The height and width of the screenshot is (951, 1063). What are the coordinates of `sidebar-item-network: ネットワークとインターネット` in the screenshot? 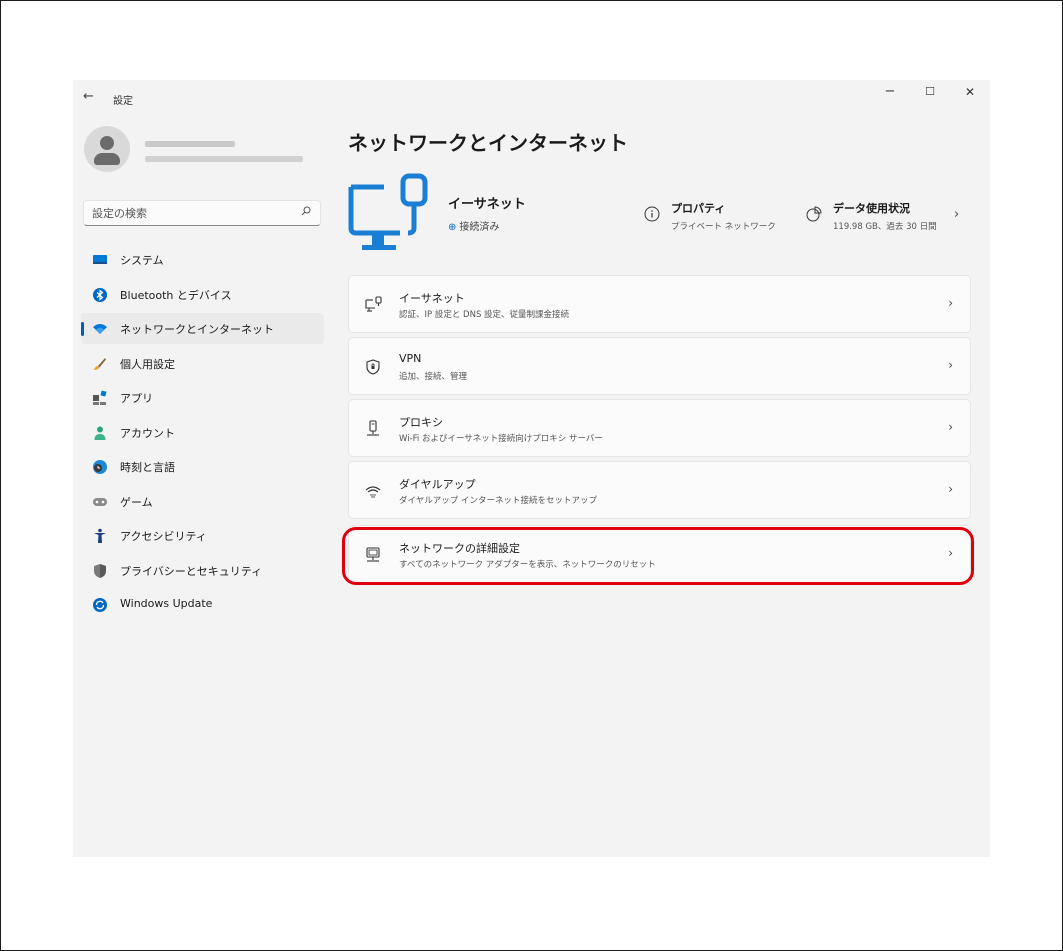 It's located at (202, 328).